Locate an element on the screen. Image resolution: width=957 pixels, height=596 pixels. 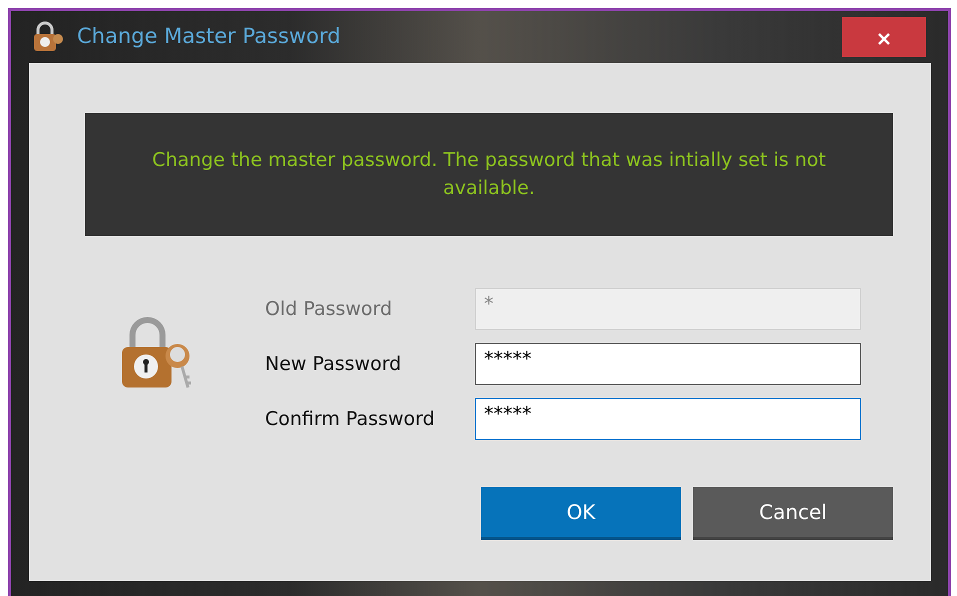
field-label: Confirm Password is located at coordinates (350, 419).